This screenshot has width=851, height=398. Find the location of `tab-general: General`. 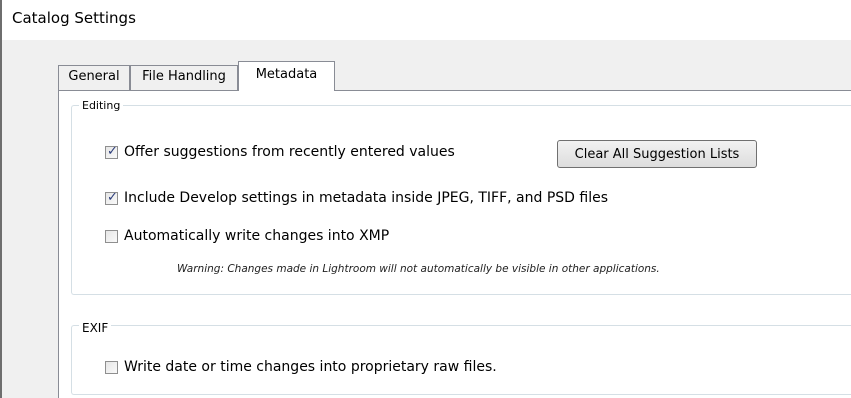

tab-general: General is located at coordinates (94, 77).